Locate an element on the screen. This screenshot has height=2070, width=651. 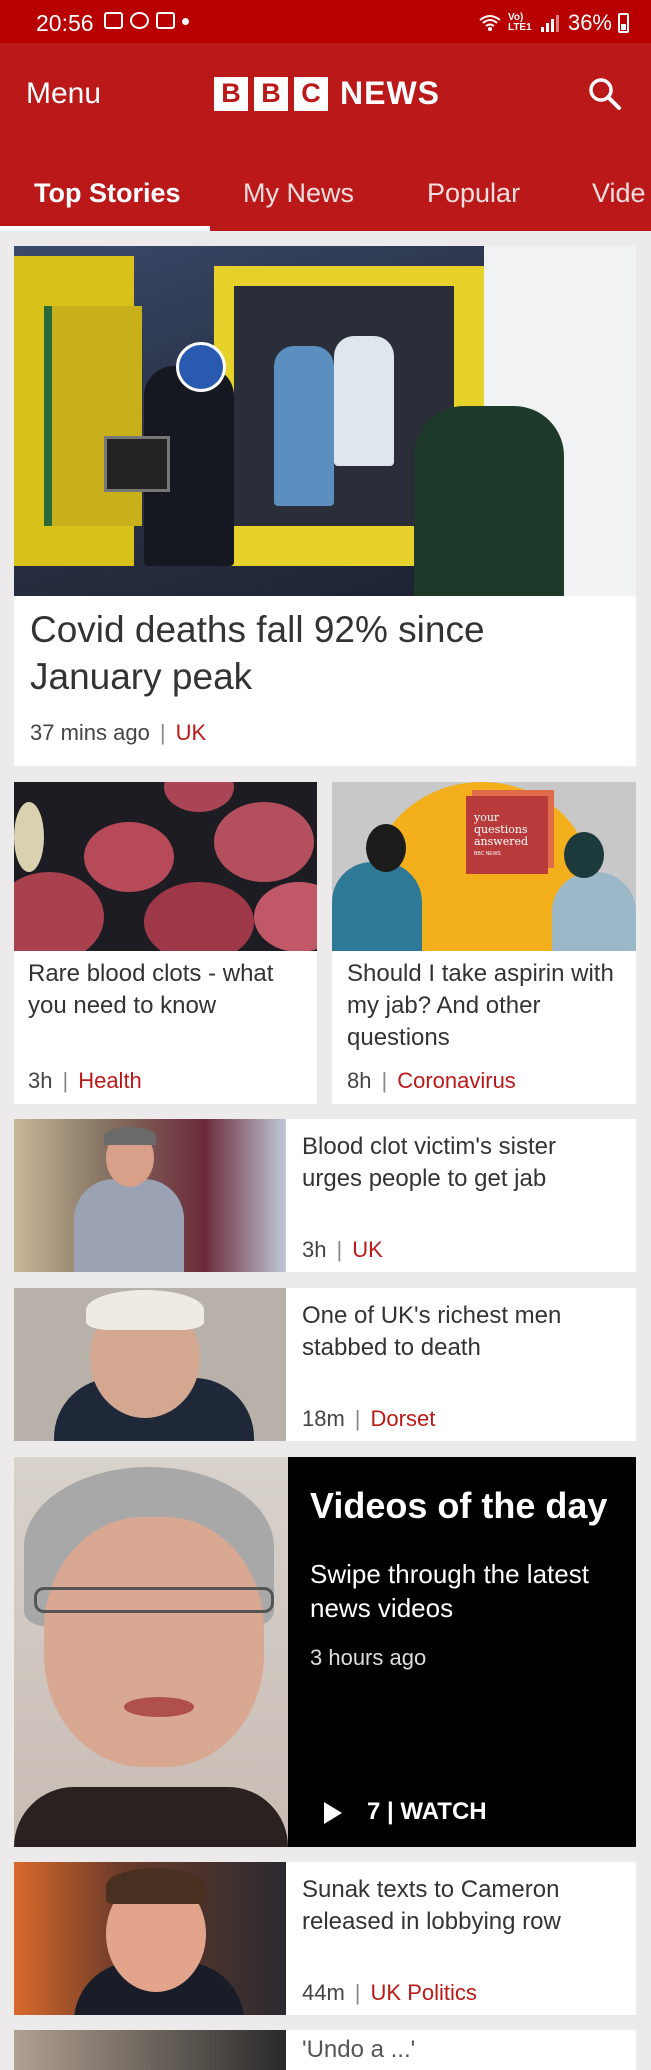
story-section: Coronavirus is located at coordinates (456, 1080).